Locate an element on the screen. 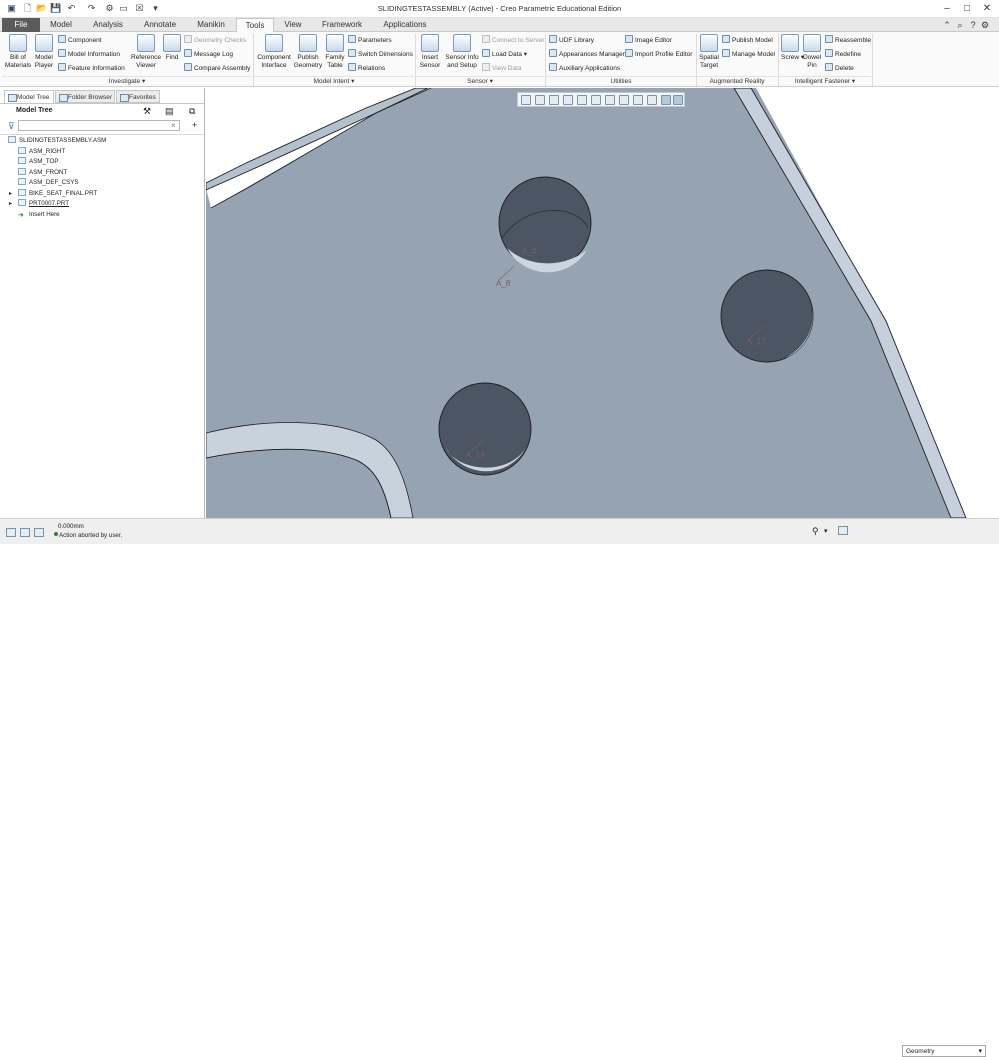  full-screen-icon is located at coordinates (39, 532).